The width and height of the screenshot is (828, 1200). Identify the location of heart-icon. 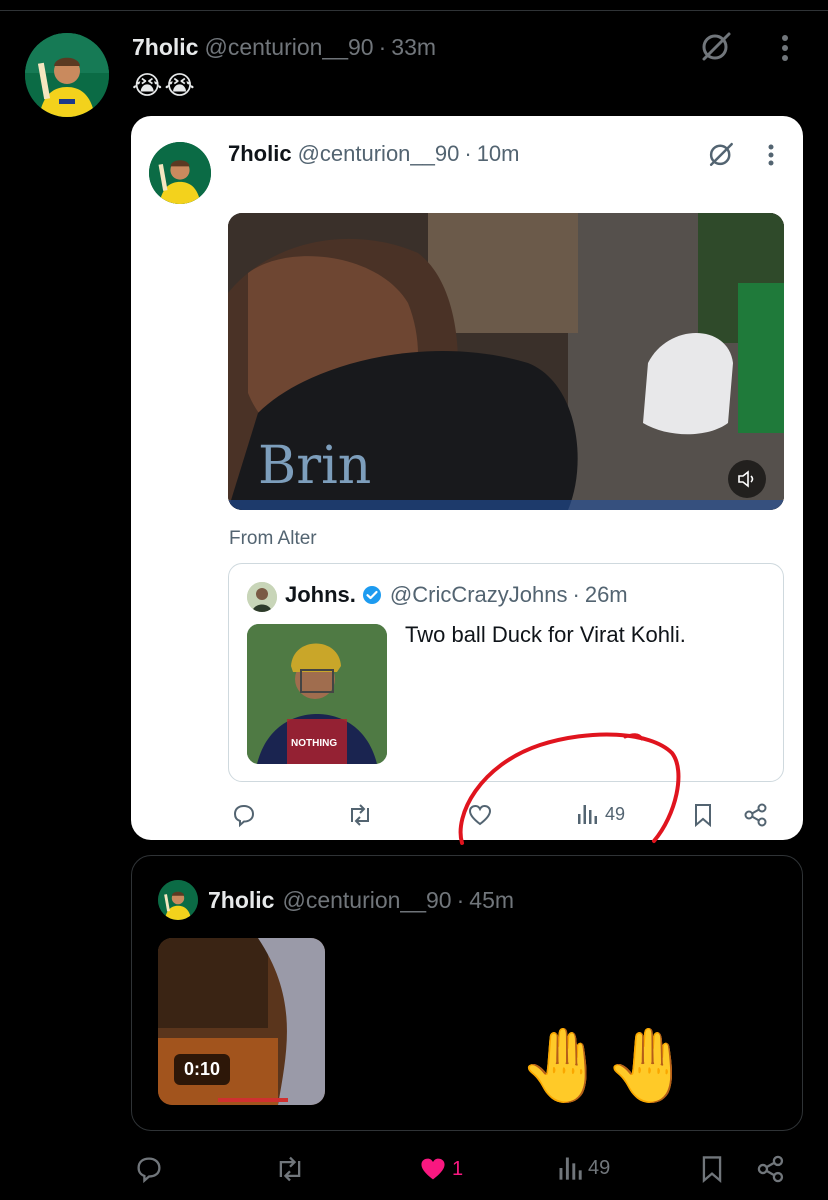
(480, 815).